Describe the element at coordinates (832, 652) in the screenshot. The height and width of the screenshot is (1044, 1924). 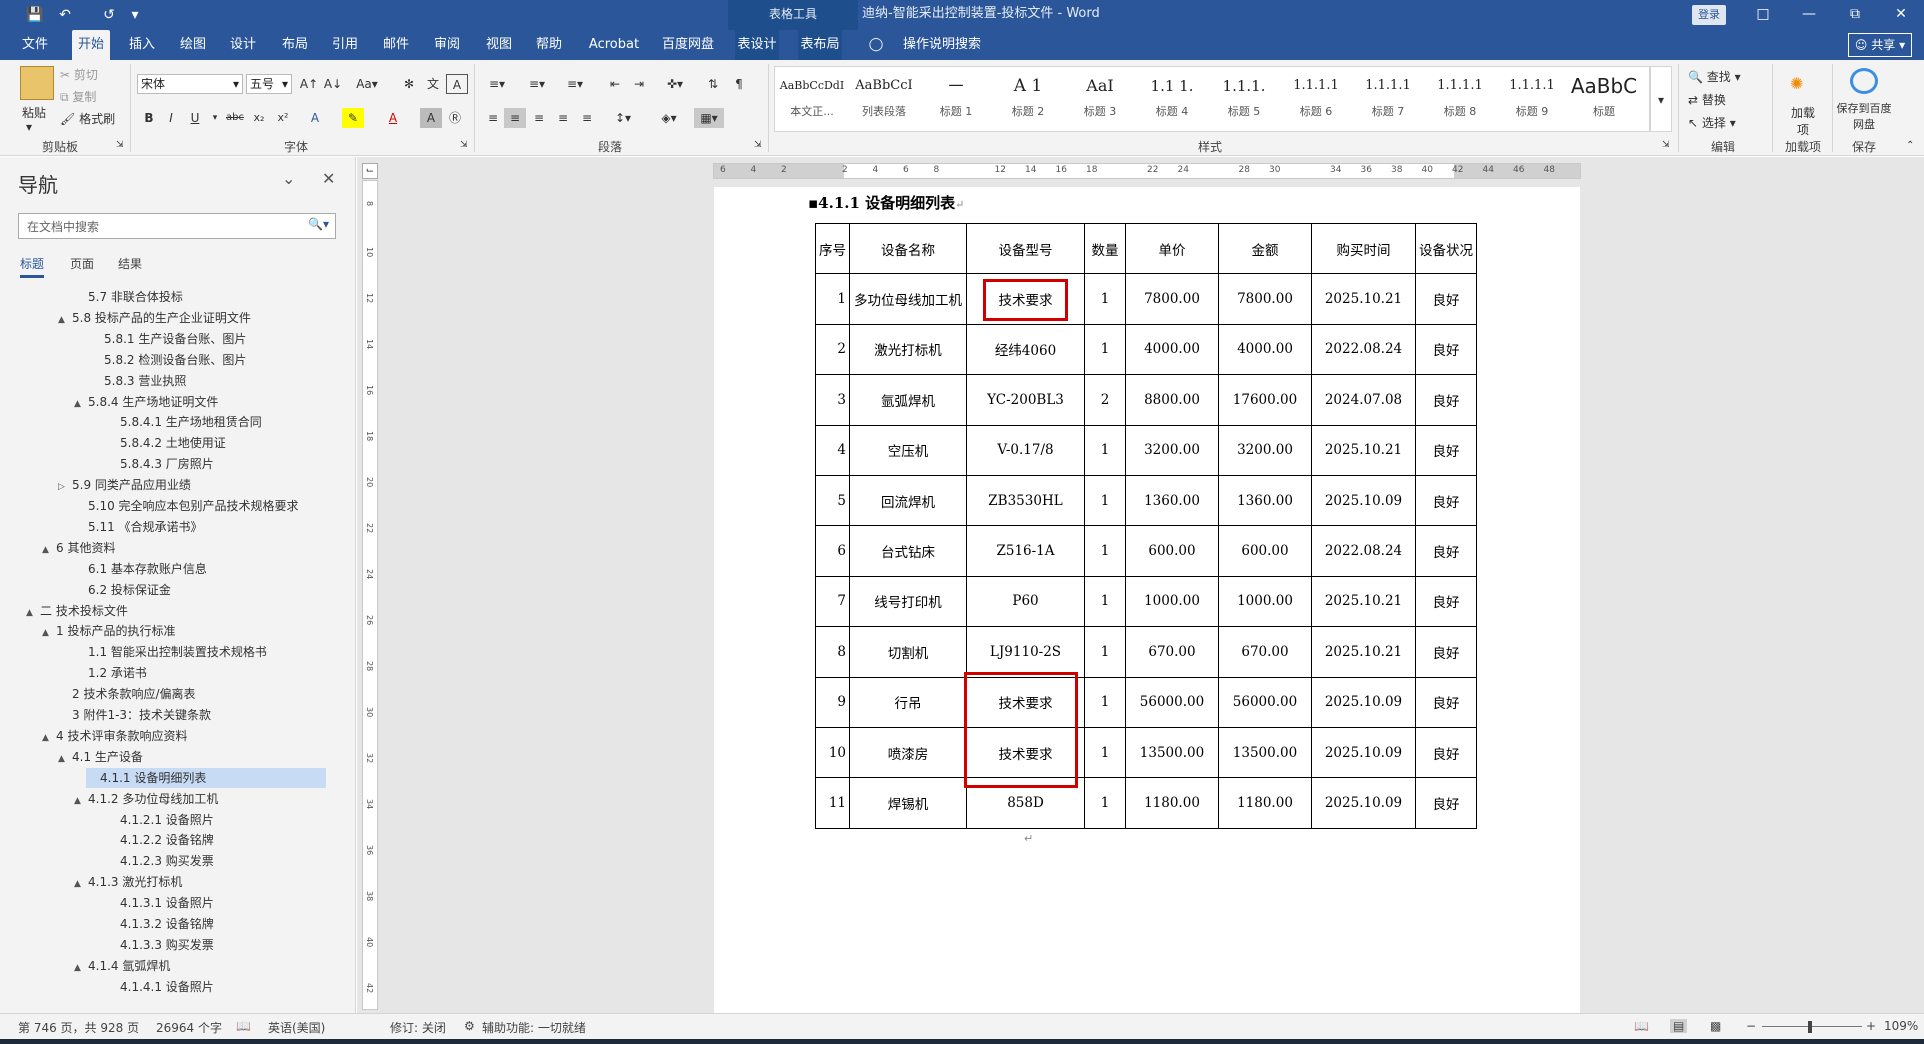
I see `table-cell: 8` at that location.